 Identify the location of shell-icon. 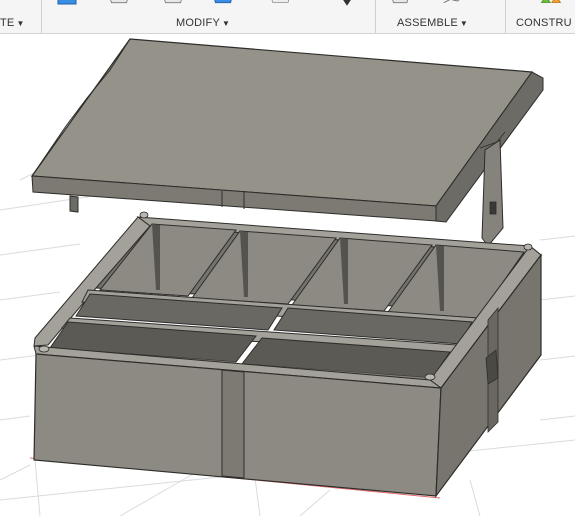
(119, 4).